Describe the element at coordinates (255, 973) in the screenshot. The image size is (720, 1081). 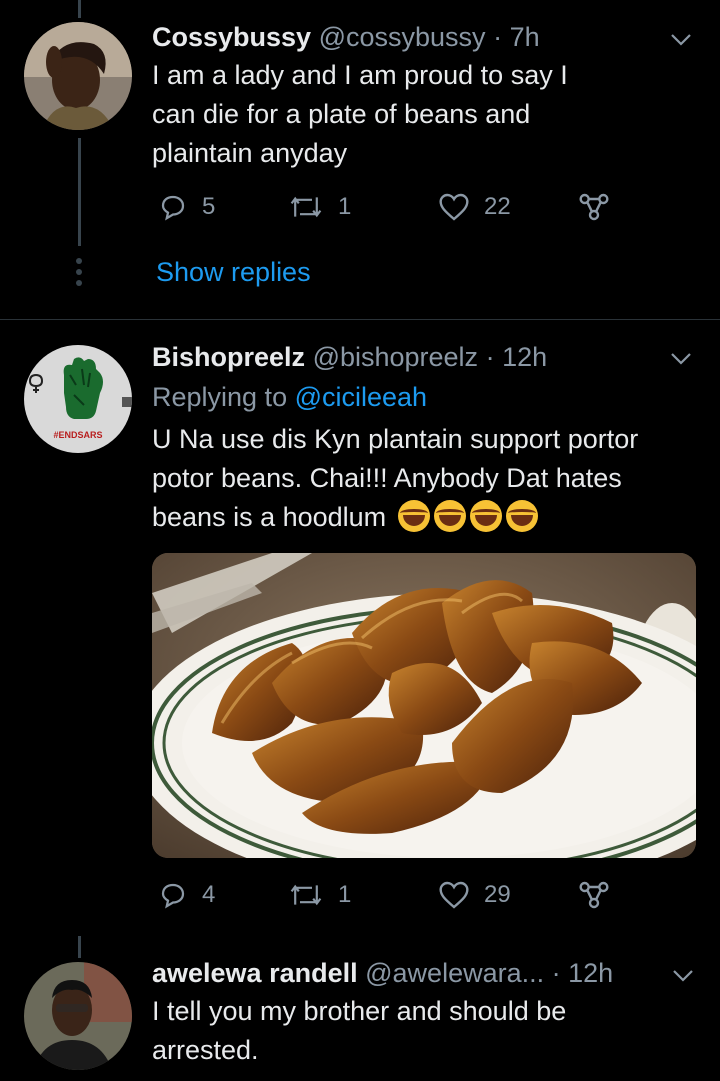
I see `display-name: awelewa randell` at that location.